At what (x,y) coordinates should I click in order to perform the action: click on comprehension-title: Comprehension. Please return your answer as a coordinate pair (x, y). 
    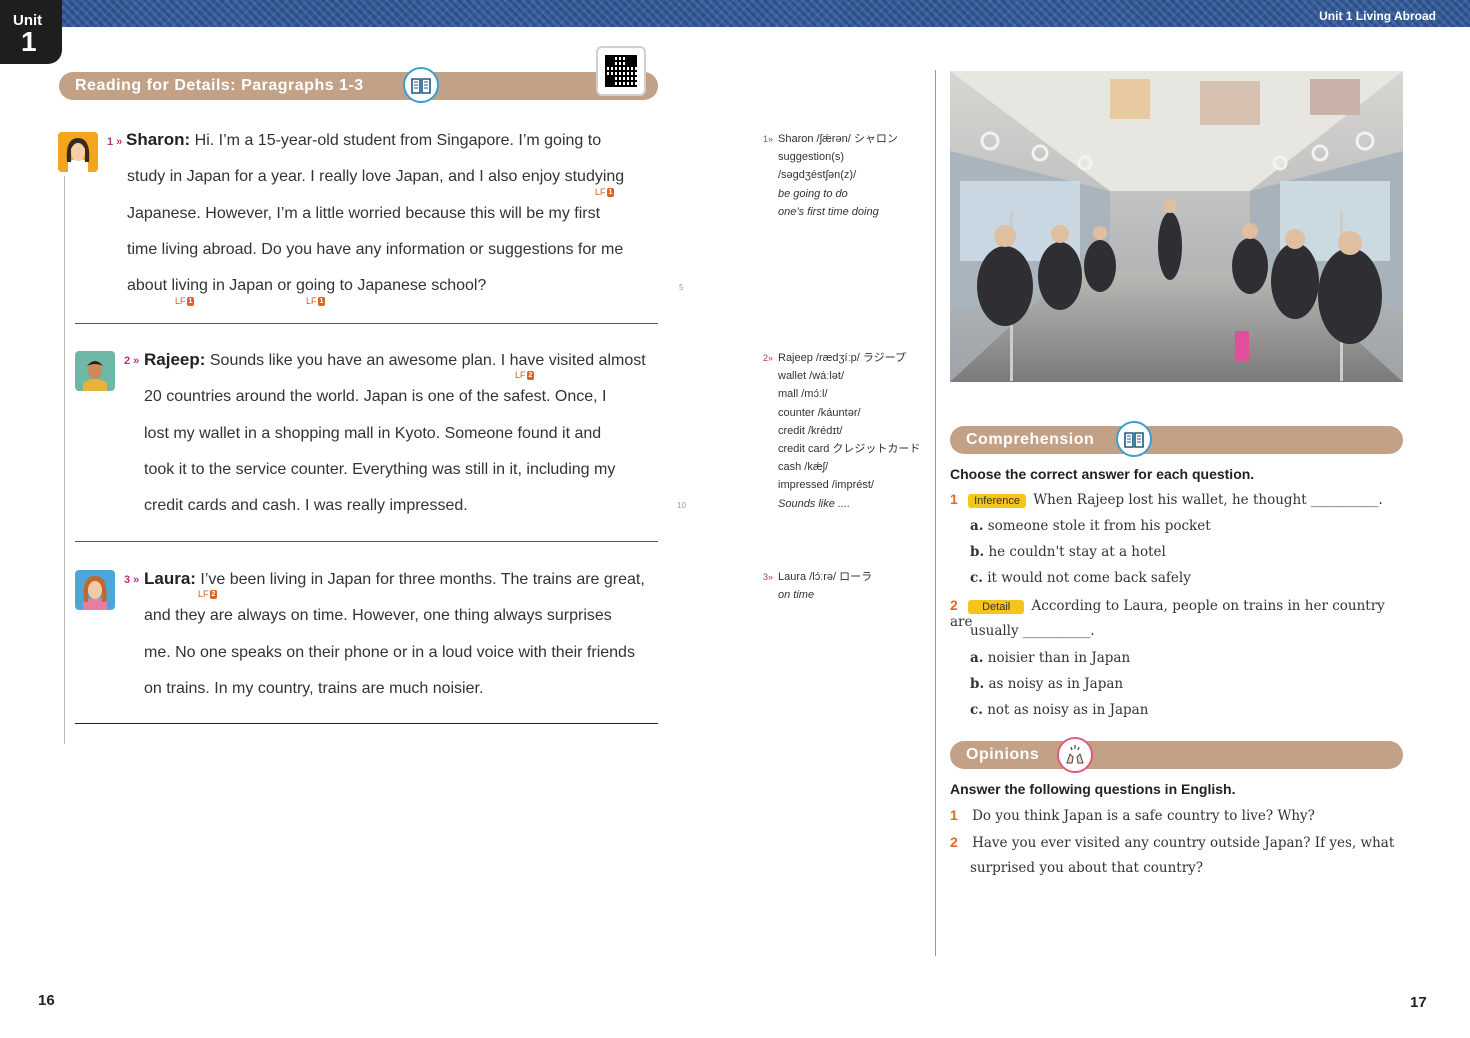
    Looking at the image, I should click on (1030, 439).